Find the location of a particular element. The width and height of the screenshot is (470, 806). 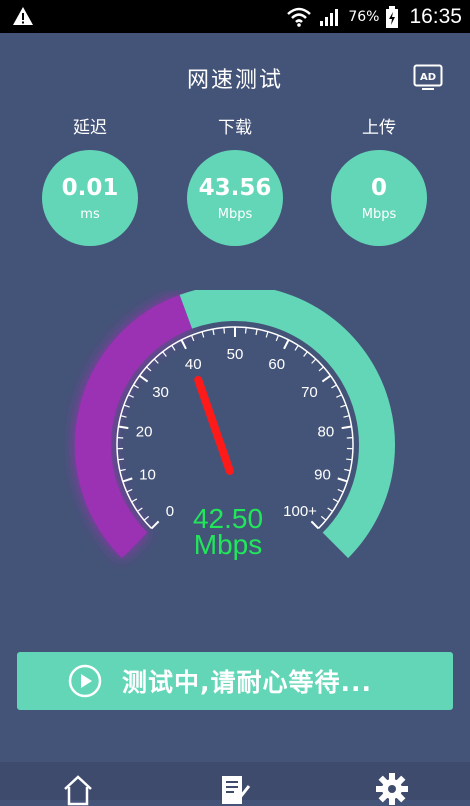

upload-label: 上传 is located at coordinates (379, 125).